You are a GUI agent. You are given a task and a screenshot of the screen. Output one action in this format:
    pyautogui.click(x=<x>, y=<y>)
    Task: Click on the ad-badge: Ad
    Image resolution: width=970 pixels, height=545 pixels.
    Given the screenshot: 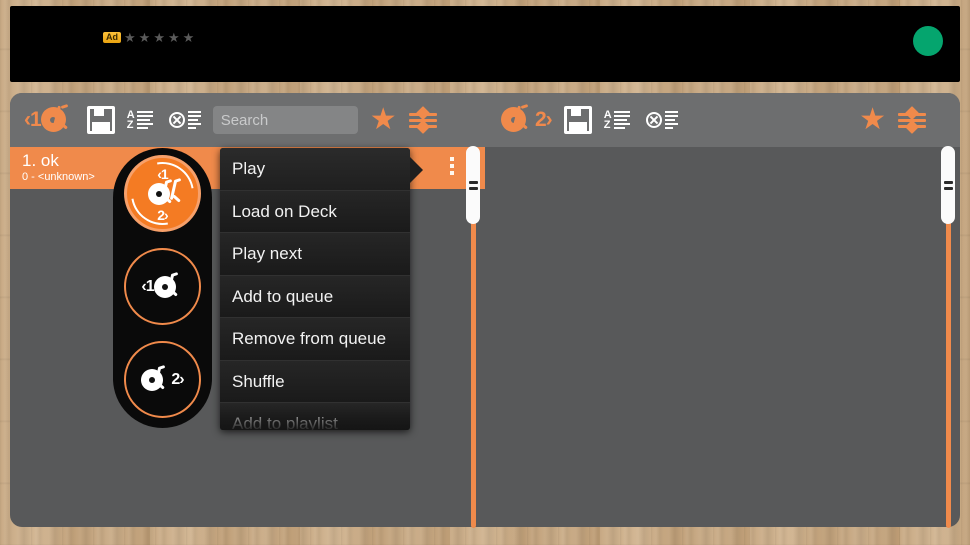 What is the action you would take?
    pyautogui.click(x=112, y=37)
    